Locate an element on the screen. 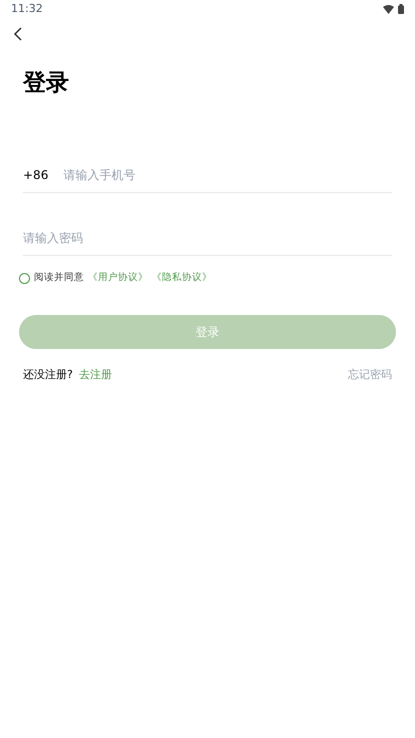 This screenshot has height=738, width=415. register-prompt: 还没注册? is located at coordinates (48, 375).